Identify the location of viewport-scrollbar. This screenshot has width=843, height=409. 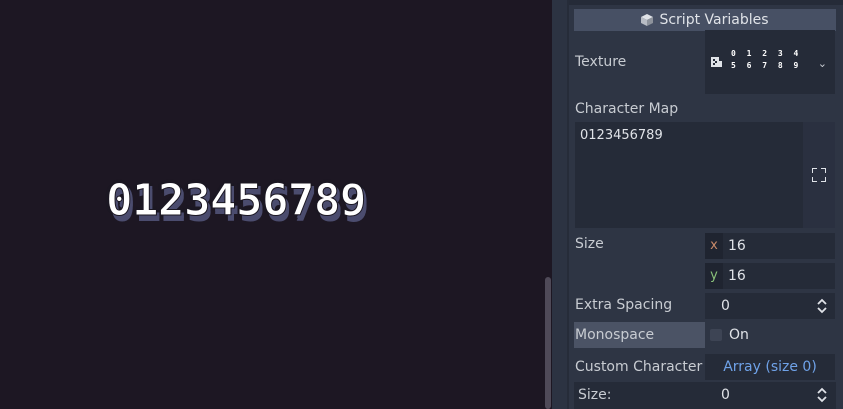
(548, 343).